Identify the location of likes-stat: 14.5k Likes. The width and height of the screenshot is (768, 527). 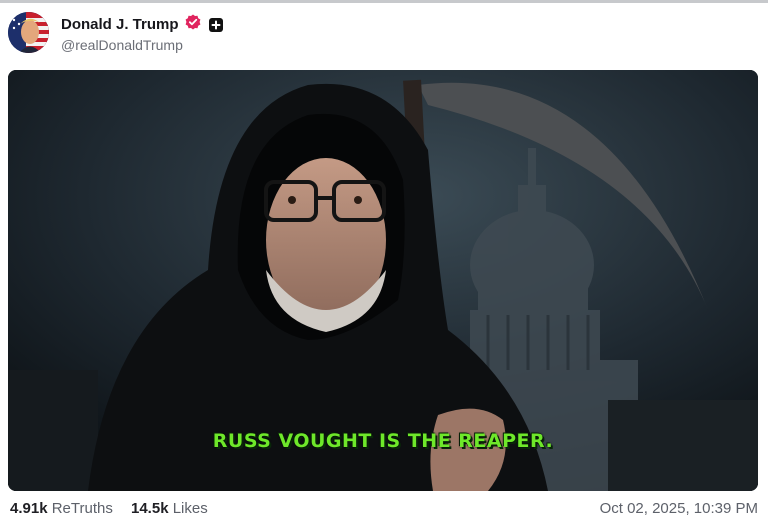
(169, 508).